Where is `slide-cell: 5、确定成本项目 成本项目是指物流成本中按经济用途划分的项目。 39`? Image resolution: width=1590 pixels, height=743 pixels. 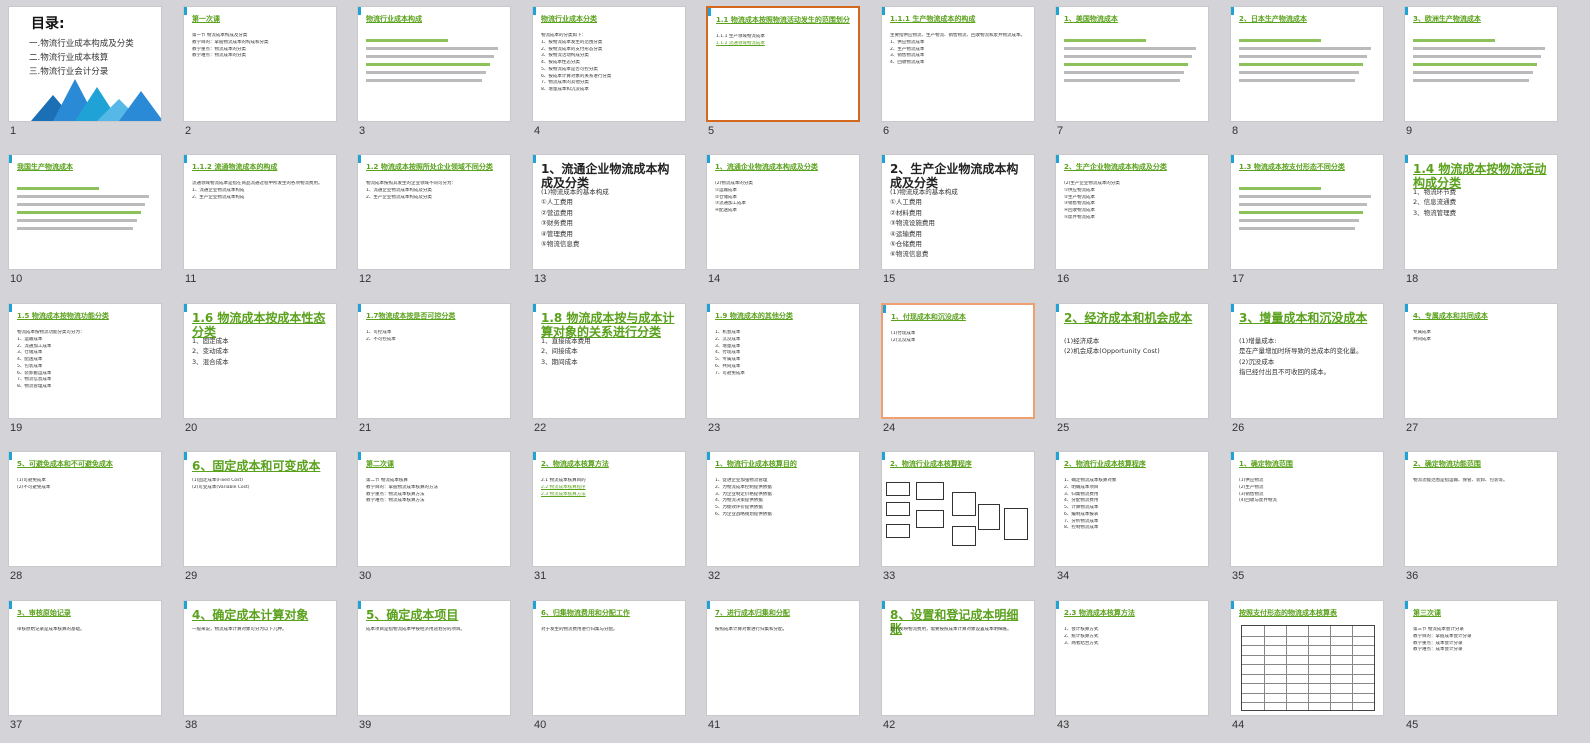 slide-cell: 5、确定成本项目 成本项目是指物流成本中按经济用途划分的项目。 39 is located at coordinates (437, 668).